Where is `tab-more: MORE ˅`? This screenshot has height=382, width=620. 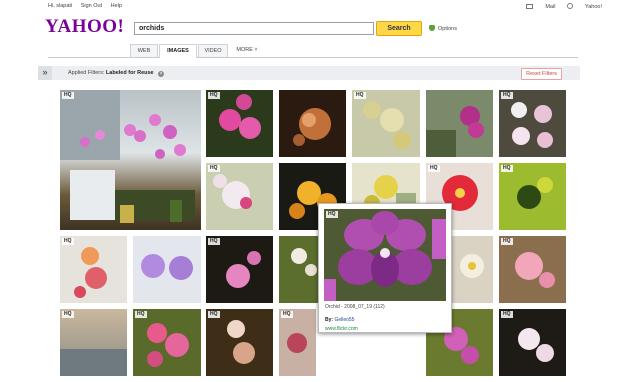
tab-more: MORE ˅ is located at coordinates (247, 50).